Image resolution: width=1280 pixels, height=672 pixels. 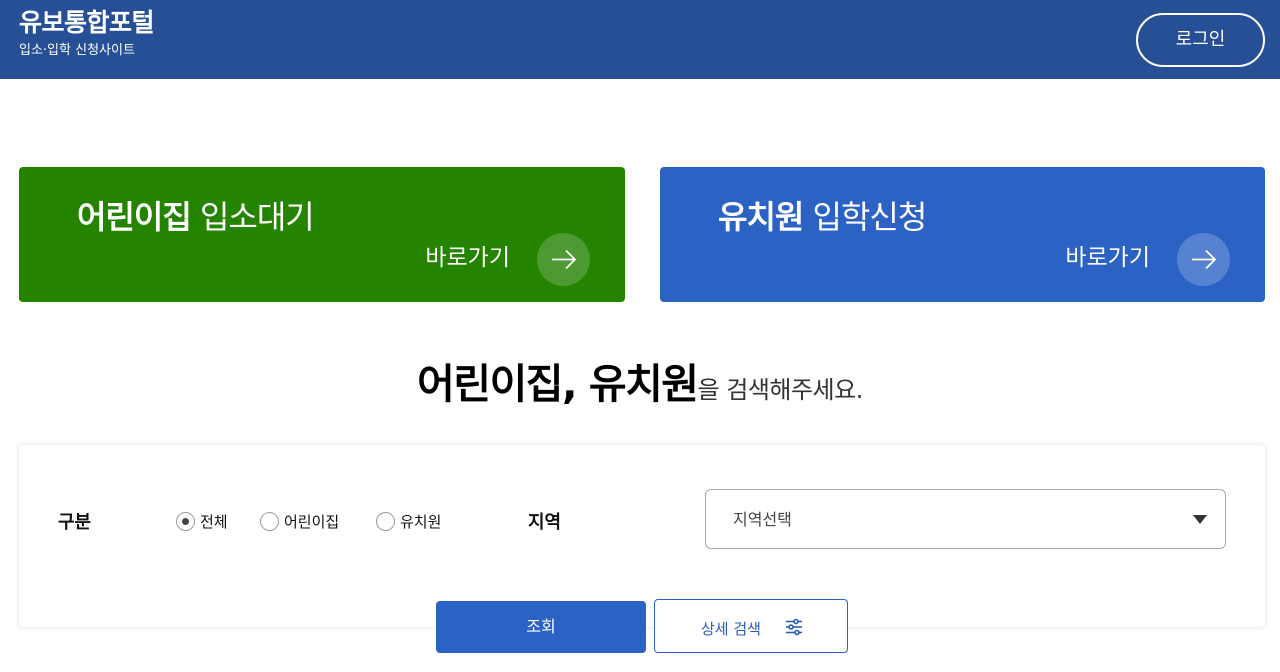 I want to click on site-subtitle: 입소·입학 신청사이트, so click(x=77, y=50).